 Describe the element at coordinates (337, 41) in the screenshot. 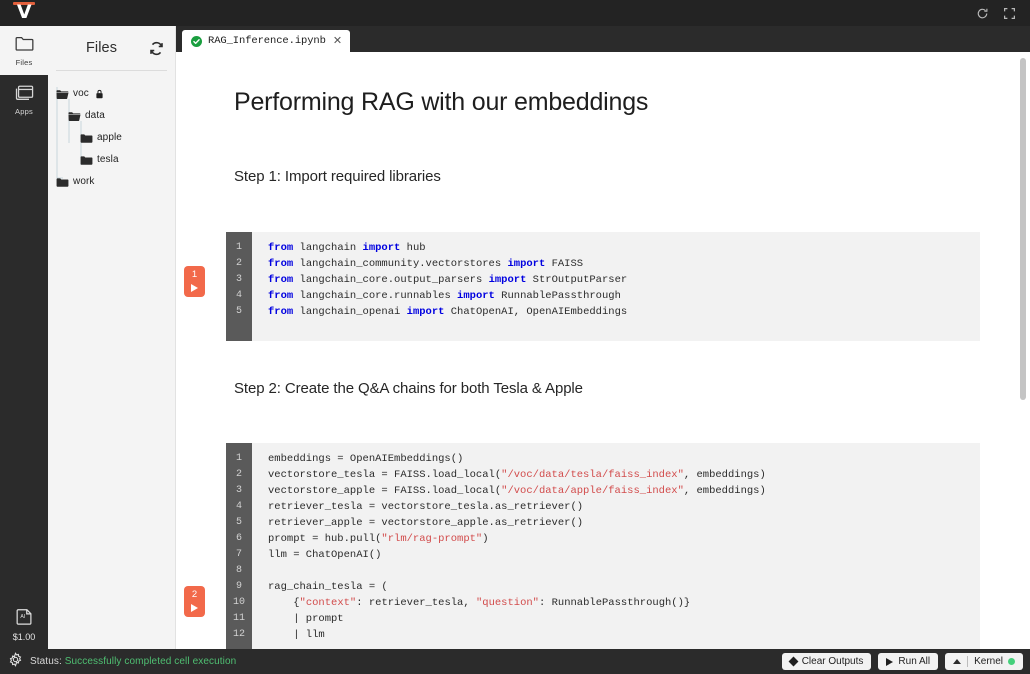

I see `close-icon: ✕` at that location.